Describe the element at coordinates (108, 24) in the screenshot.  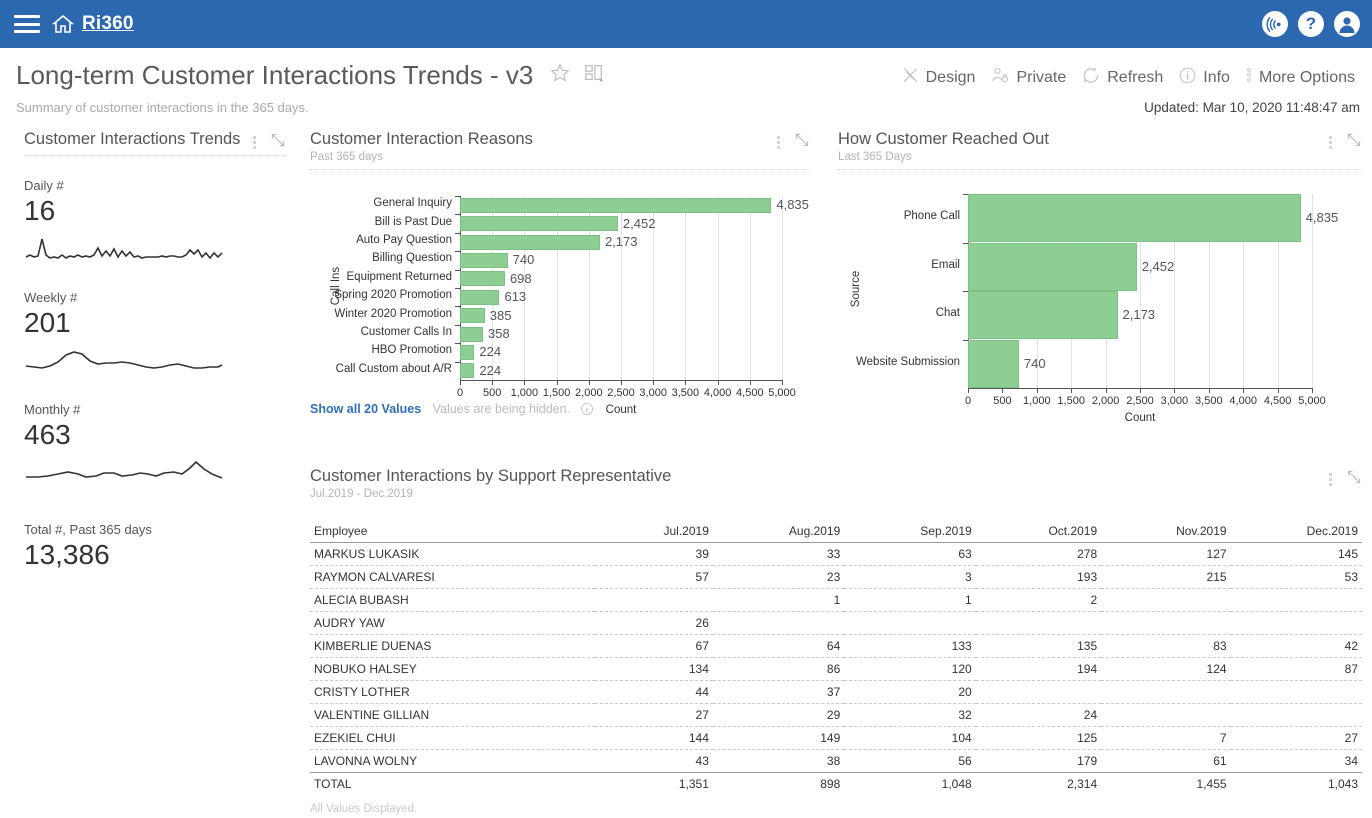
I see `brand-link: Ri360` at that location.